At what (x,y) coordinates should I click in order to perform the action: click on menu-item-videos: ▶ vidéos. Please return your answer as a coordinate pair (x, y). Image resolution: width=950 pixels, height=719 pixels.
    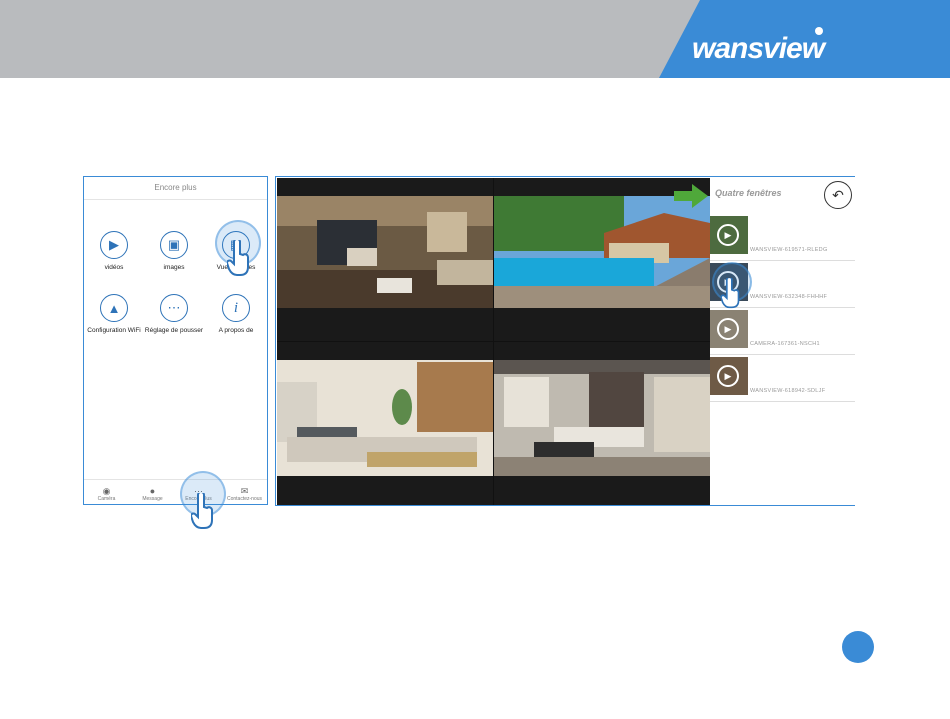
    Looking at the image, I should click on (114, 251).